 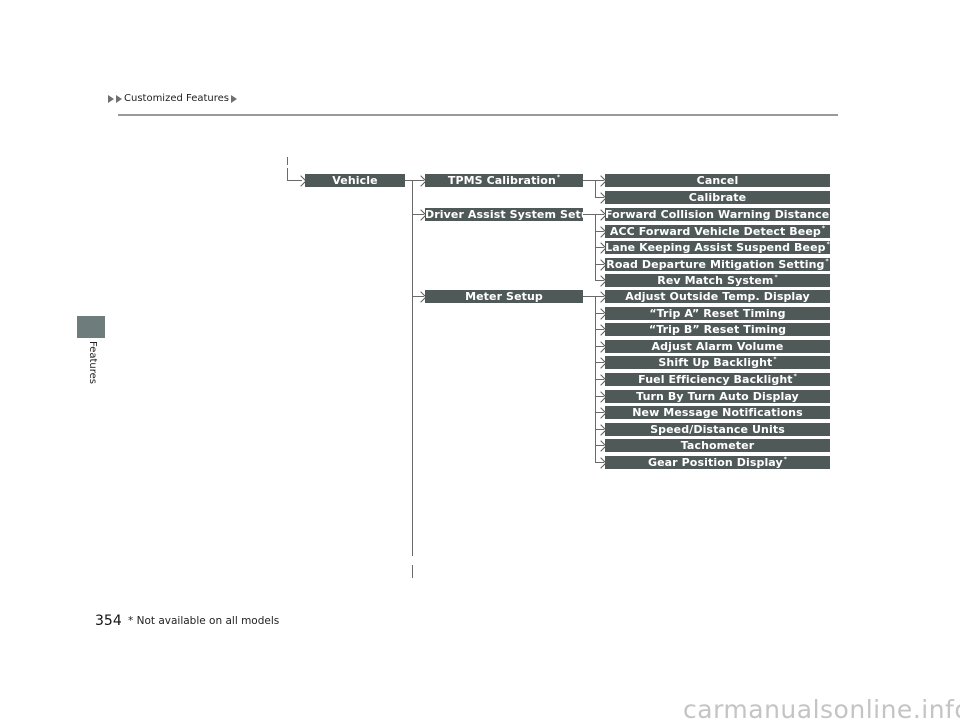 I want to click on menu-box-fuel-efficiency-backlight: Fuel Efficiency Backlight*, so click(x=717, y=379).